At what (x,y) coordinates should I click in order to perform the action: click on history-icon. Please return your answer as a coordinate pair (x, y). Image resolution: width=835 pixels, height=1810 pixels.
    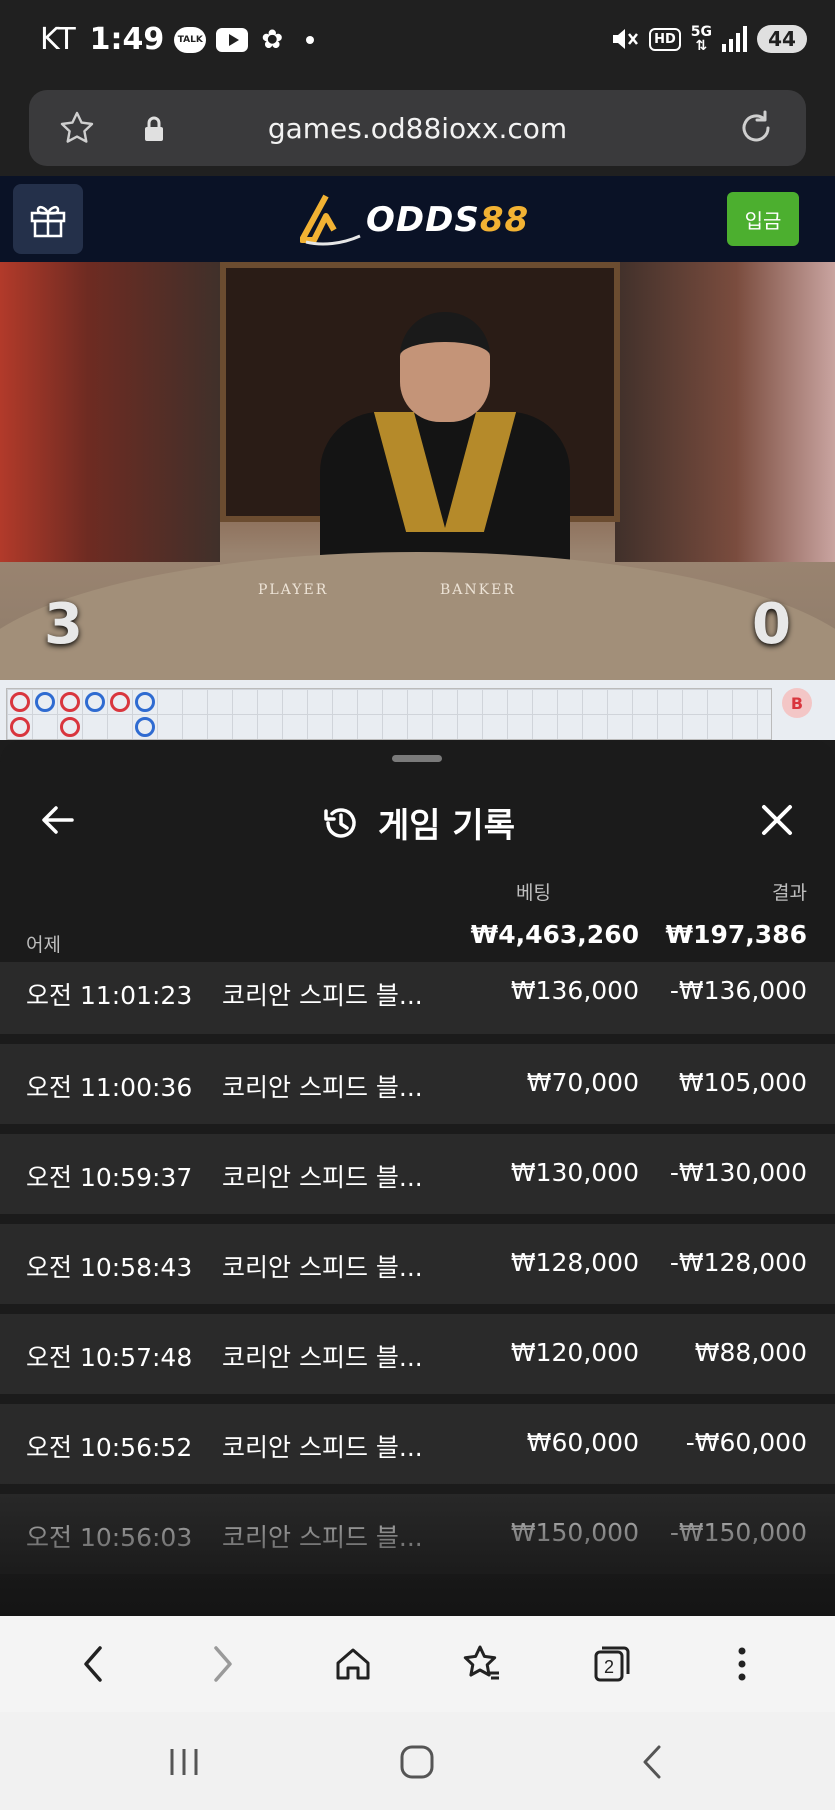
    Looking at the image, I should click on (340, 822).